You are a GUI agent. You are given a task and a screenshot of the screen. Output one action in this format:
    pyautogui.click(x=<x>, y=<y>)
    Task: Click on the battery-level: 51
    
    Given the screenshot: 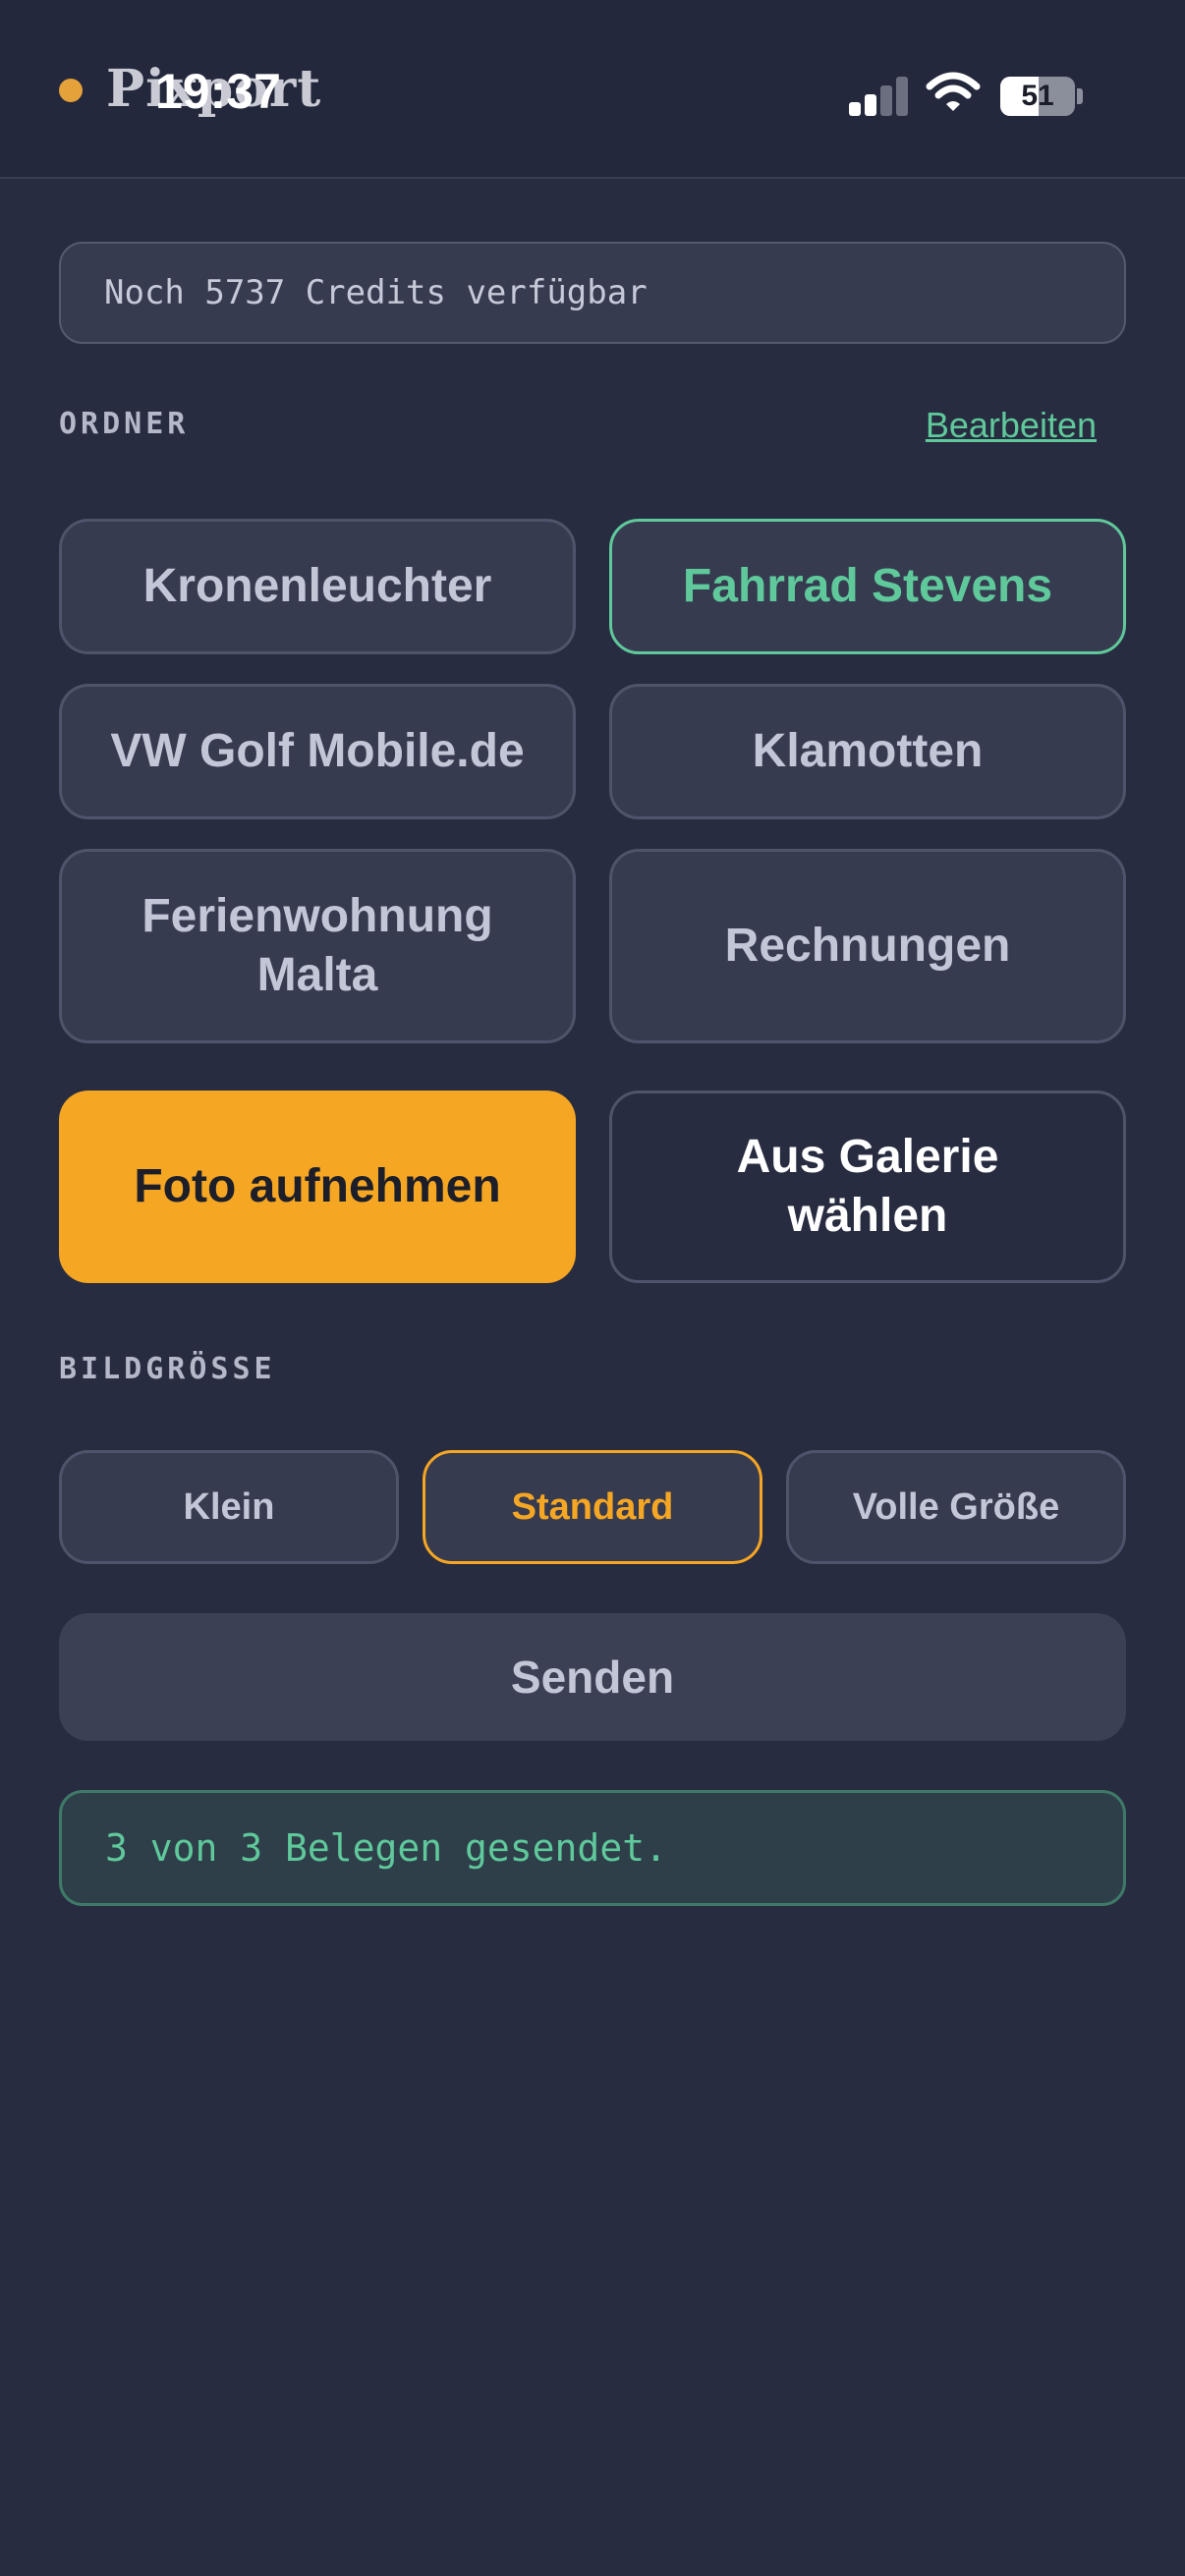 What is the action you would take?
    pyautogui.click(x=1038, y=96)
    